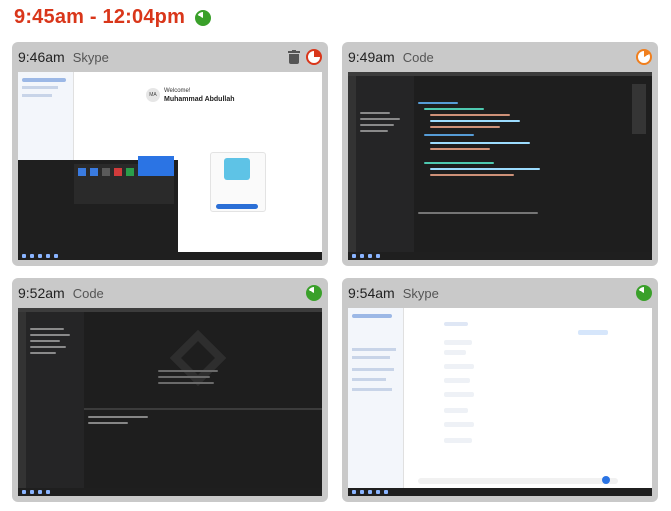 The height and width of the screenshot is (511, 671). What do you see at coordinates (100, 17) in the screenshot?
I see `time-range: 9:45am - 12:04pm` at bounding box center [100, 17].